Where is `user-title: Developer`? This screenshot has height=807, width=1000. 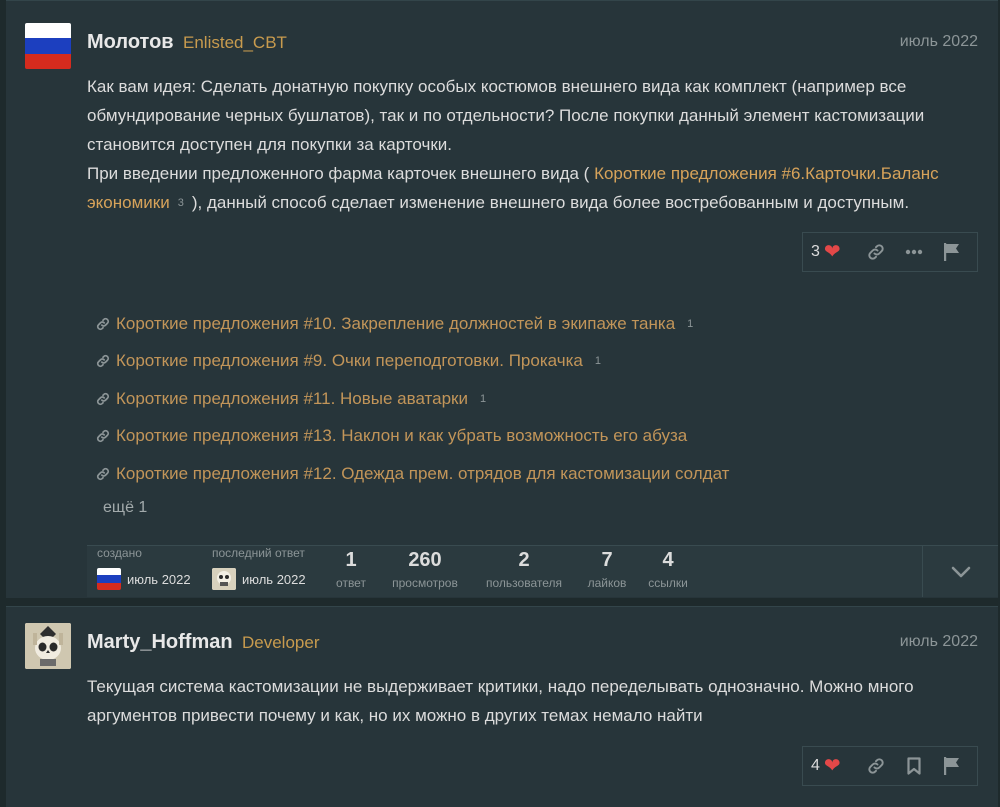 user-title: Developer is located at coordinates (281, 642).